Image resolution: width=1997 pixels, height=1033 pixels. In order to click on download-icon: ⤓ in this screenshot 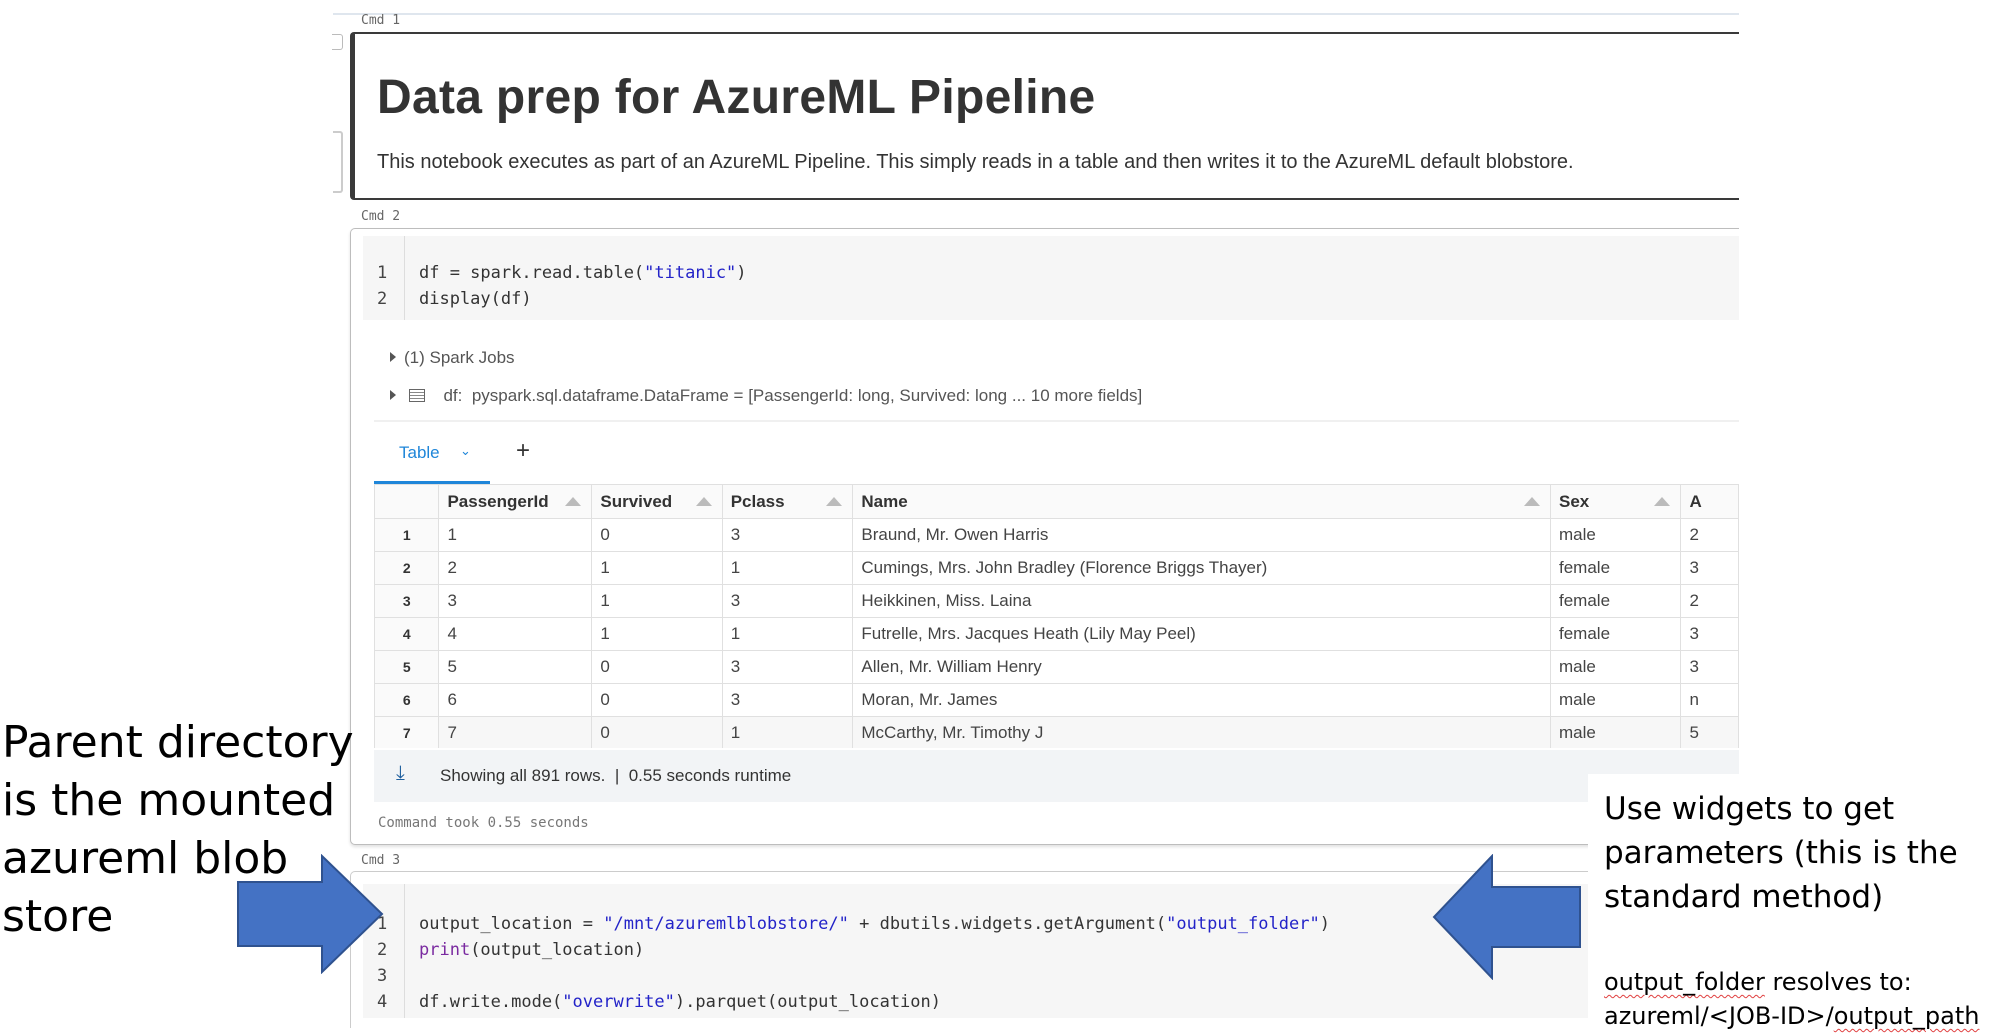, I will do `click(400, 773)`.